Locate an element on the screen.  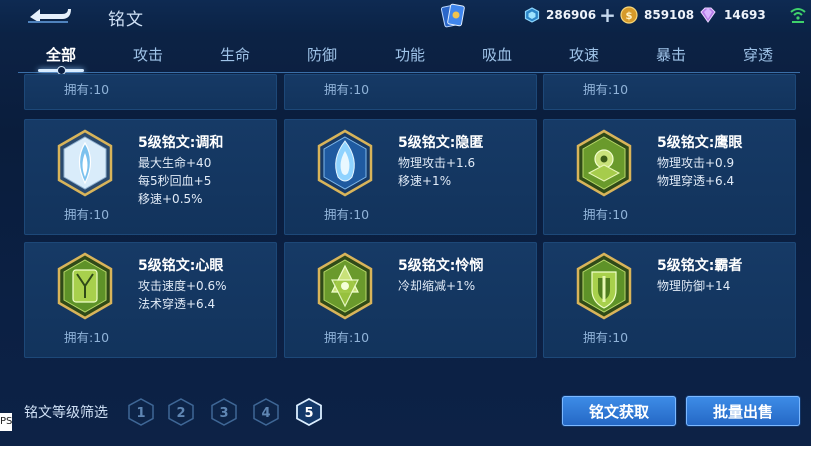
stat-line: 法术穿透+6.4 is located at coordinates (177, 304).